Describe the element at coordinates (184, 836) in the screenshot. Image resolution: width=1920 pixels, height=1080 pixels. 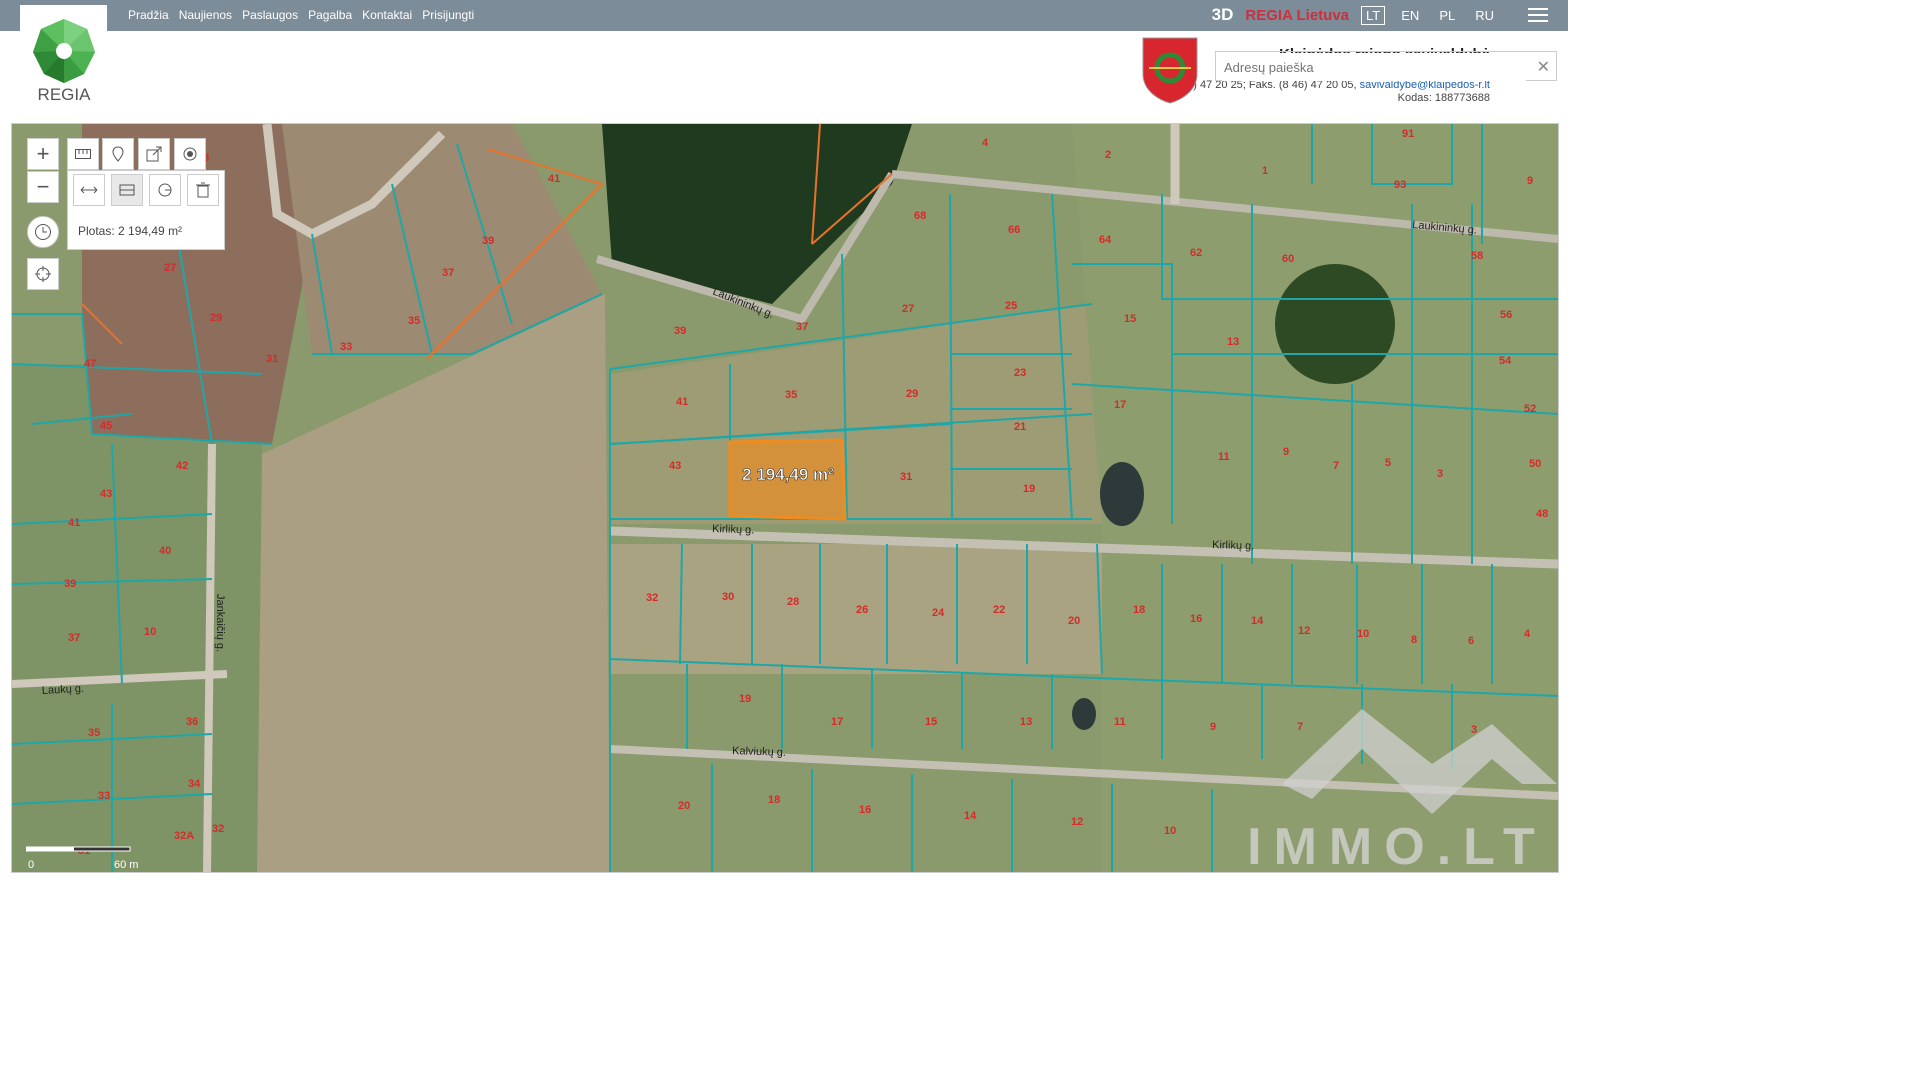
I see `lot-number-32A: 32A` at that location.